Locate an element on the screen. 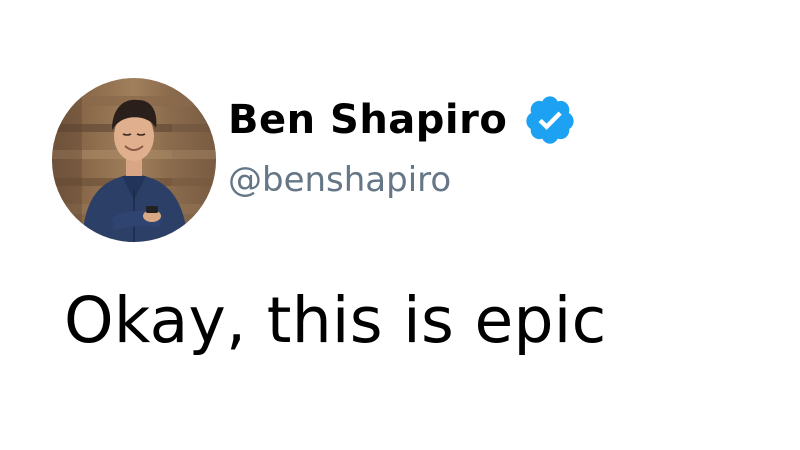 Image resolution: width=800 pixels, height=450 pixels. profile-photo is located at coordinates (134, 160).